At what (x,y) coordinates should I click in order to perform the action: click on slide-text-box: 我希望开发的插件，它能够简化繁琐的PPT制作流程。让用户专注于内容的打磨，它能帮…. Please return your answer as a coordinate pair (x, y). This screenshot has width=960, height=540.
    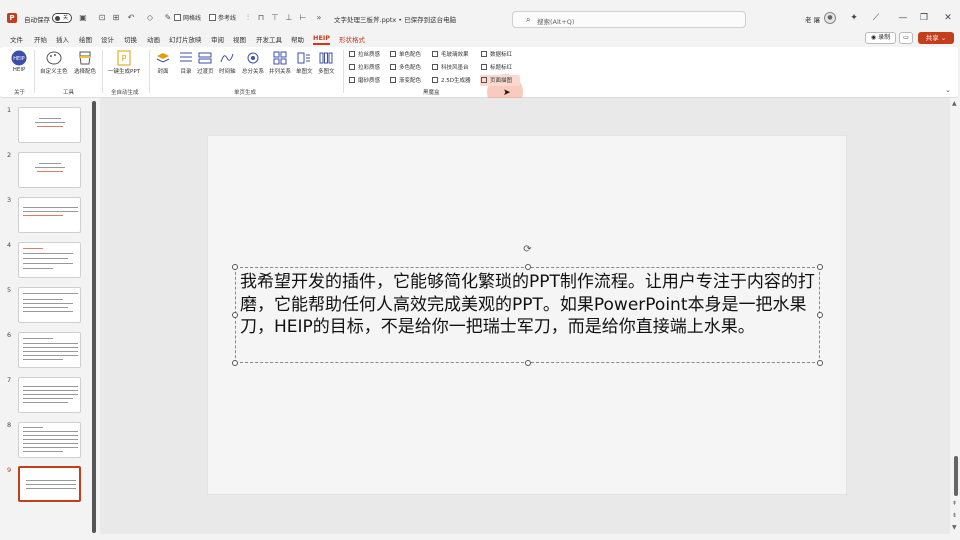
    Looking at the image, I should click on (527, 315).